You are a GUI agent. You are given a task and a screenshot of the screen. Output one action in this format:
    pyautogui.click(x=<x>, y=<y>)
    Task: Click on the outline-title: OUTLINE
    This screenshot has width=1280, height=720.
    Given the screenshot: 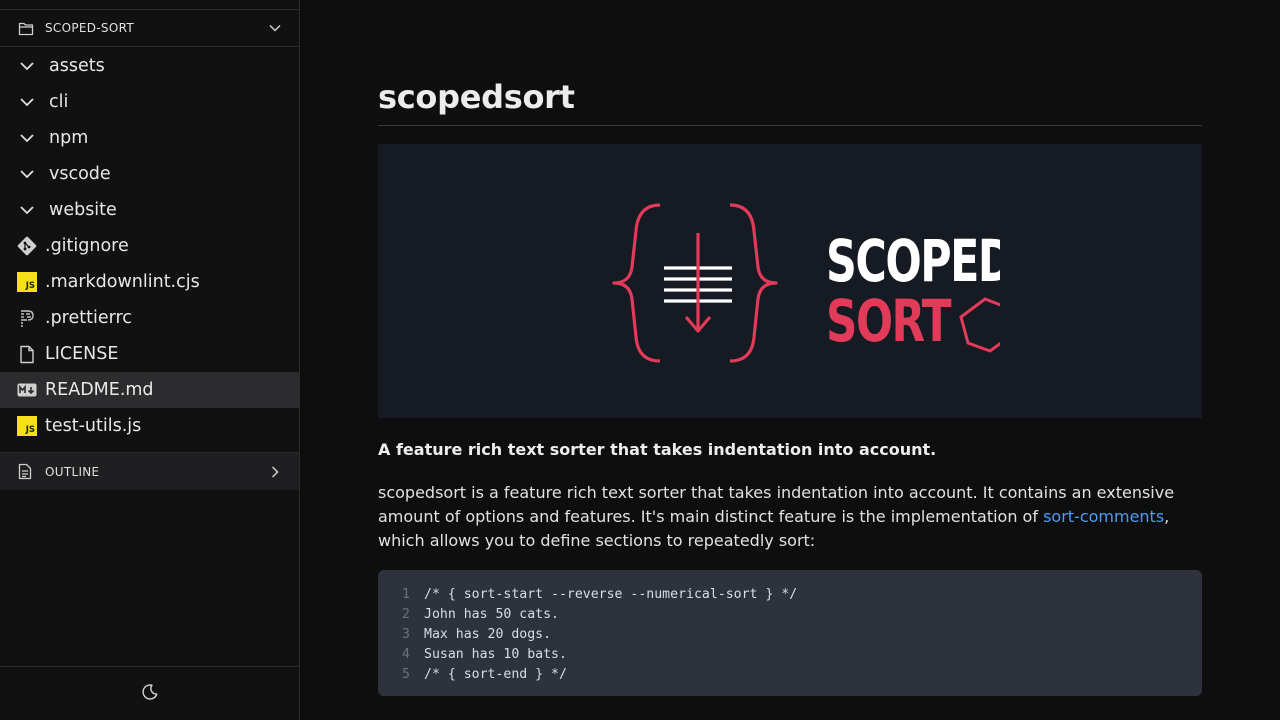 What is the action you would take?
    pyautogui.click(x=72, y=471)
    